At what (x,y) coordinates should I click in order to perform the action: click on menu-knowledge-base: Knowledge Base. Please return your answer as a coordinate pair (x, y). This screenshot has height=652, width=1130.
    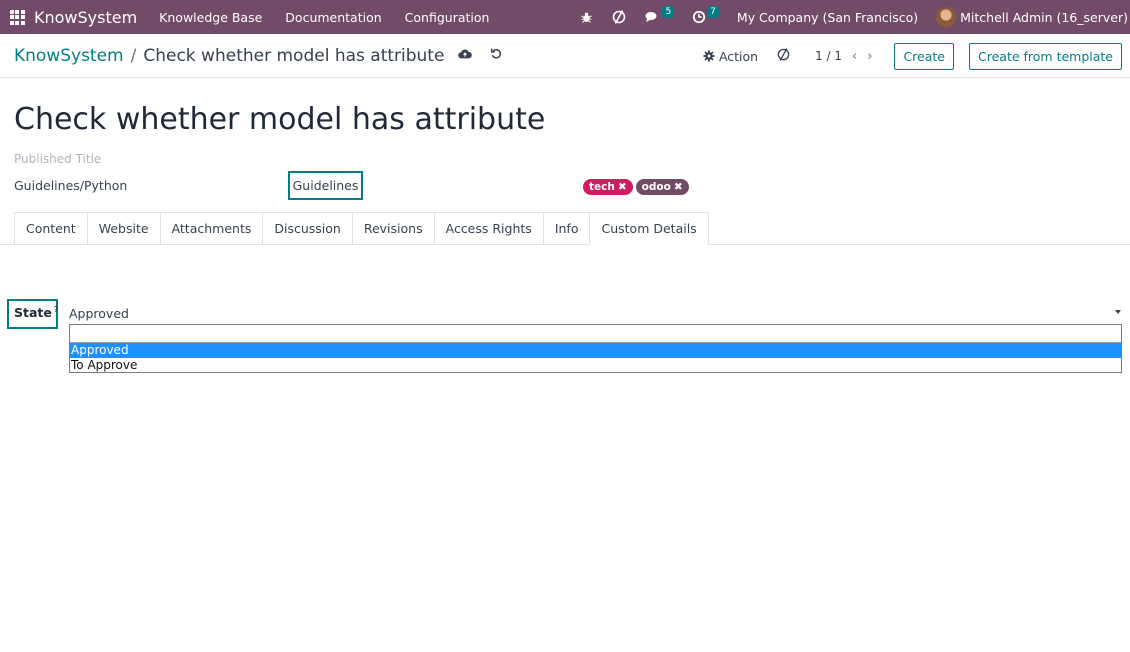
    Looking at the image, I should click on (210, 17).